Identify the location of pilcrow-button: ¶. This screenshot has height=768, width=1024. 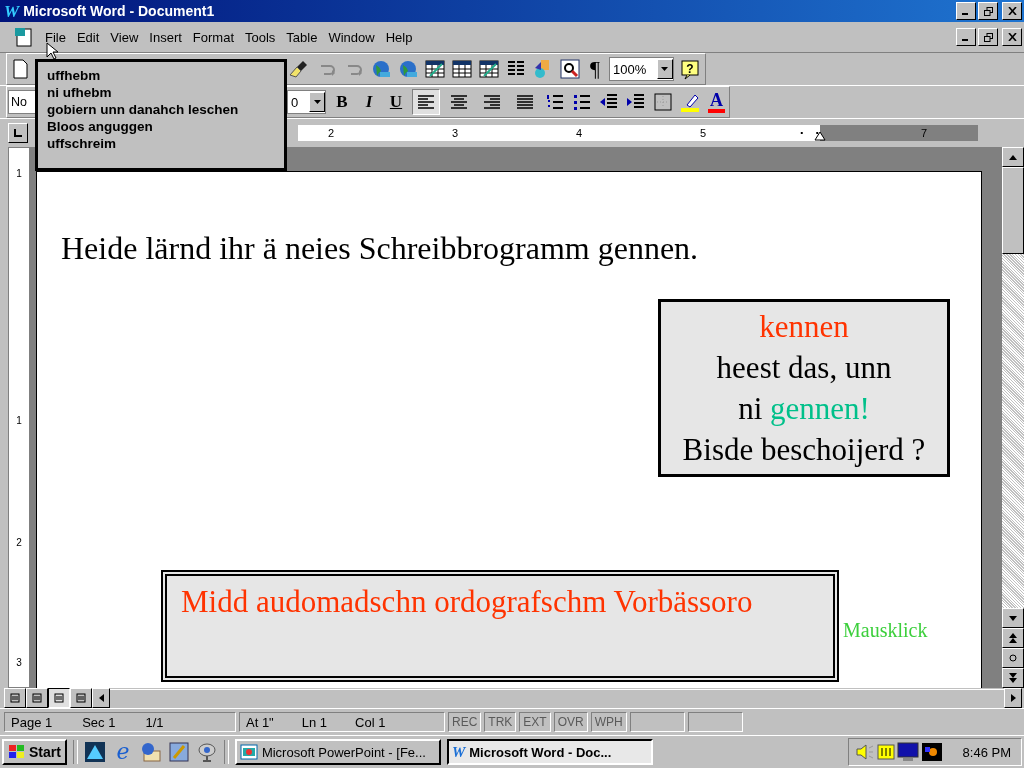
(595, 69).